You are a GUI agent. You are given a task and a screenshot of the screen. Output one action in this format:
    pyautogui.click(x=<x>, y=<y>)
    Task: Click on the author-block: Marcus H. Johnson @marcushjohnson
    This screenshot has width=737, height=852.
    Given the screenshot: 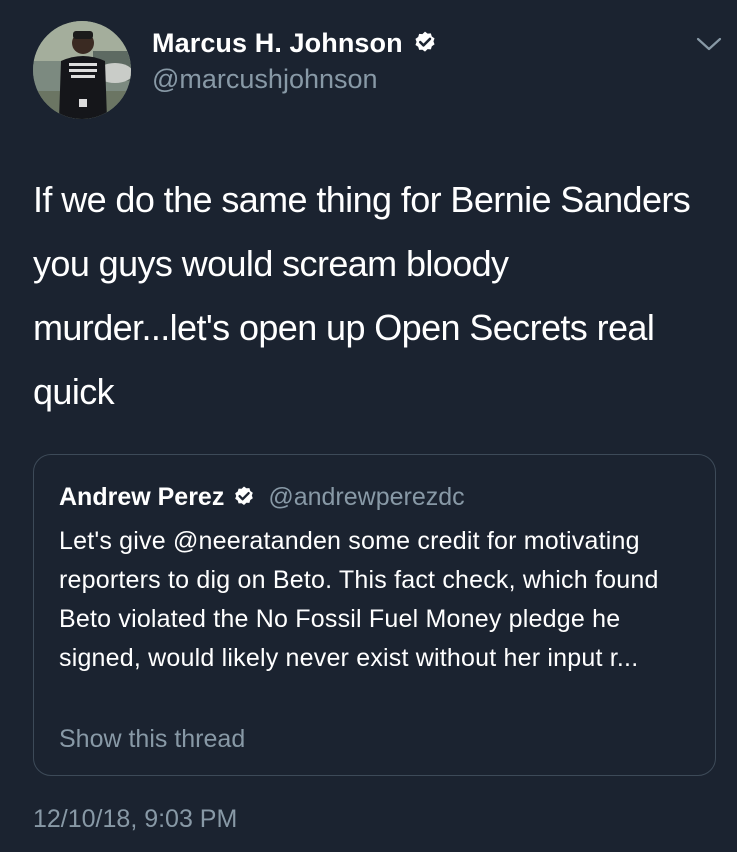 What is the action you would take?
    pyautogui.click(x=295, y=60)
    